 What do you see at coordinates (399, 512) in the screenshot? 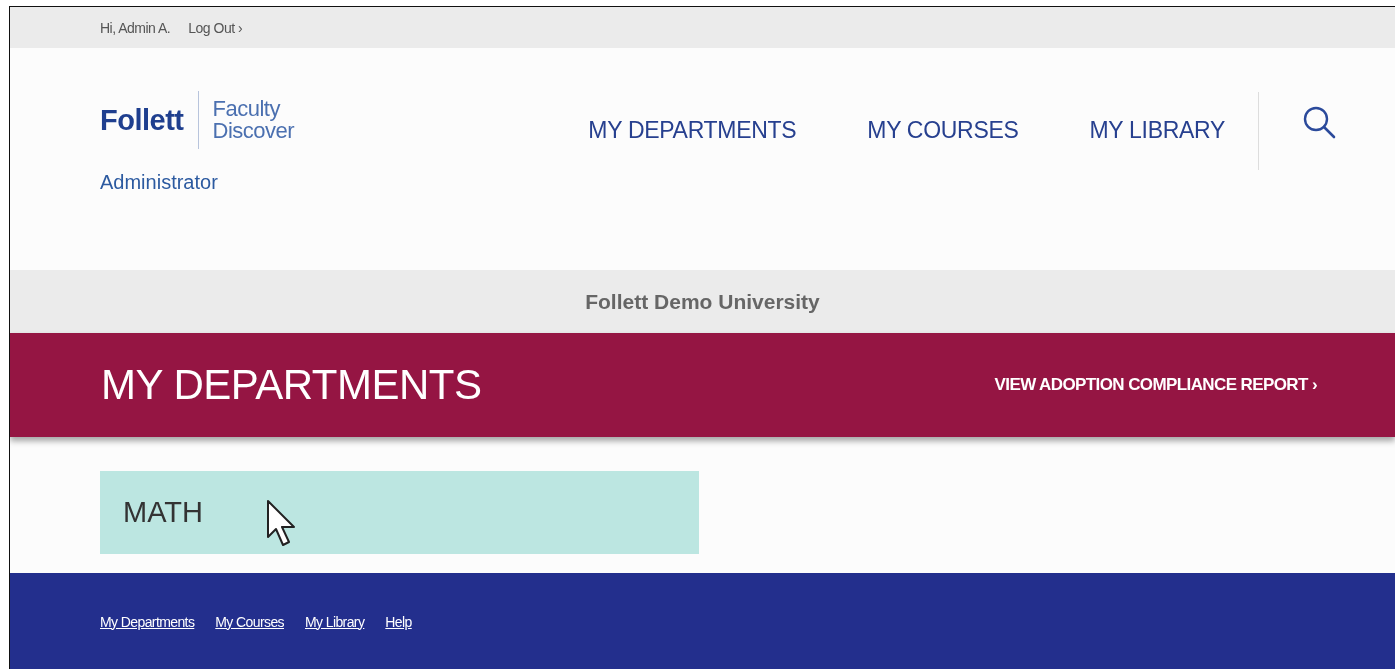
I see `department-tile: MATH` at bounding box center [399, 512].